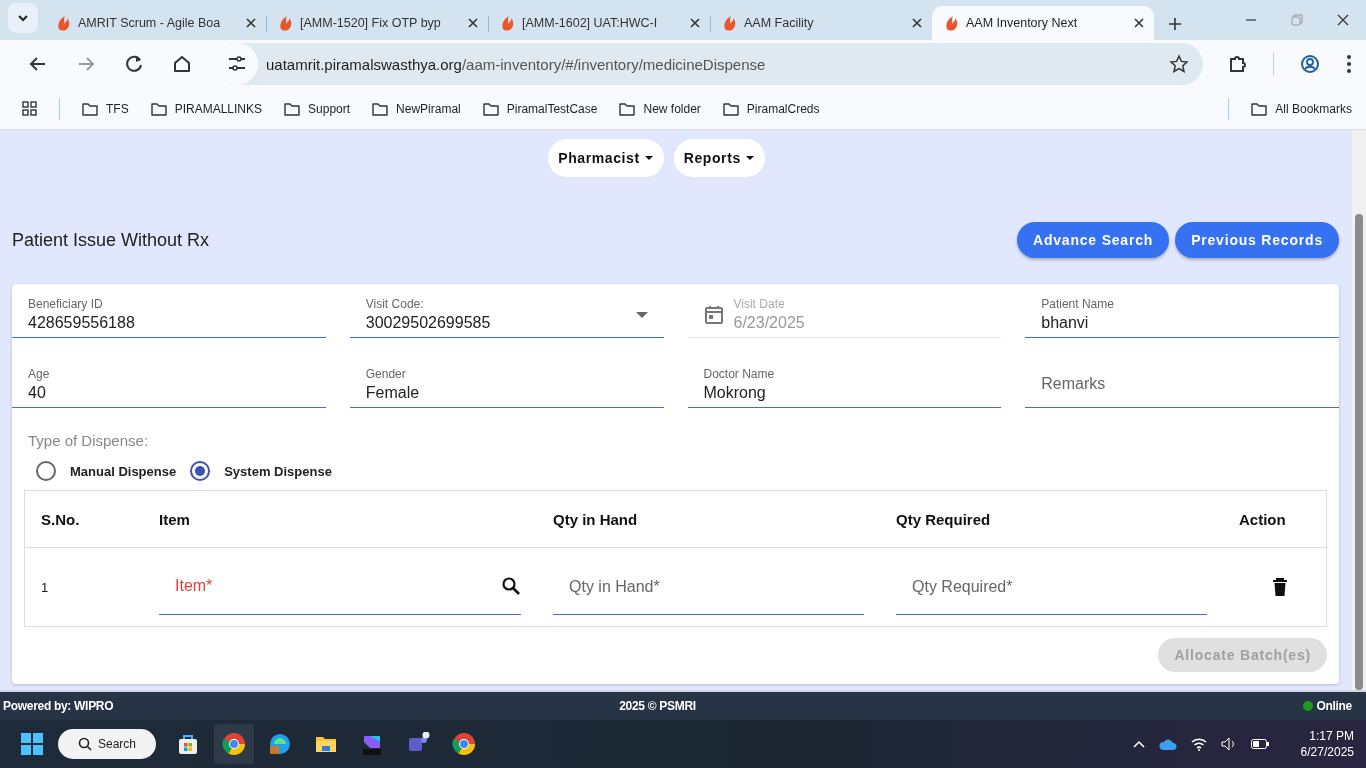 This screenshot has width=1366, height=768. What do you see at coordinates (169, 314) in the screenshot?
I see `text-field: Beneficiary ID 428659556188` at bounding box center [169, 314].